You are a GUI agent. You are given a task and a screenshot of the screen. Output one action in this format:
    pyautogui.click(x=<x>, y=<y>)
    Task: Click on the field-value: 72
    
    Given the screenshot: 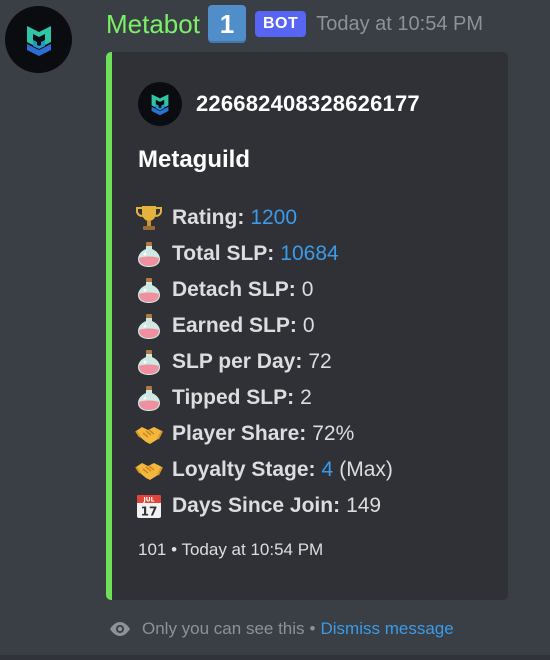 What is the action you would take?
    pyautogui.click(x=320, y=361)
    